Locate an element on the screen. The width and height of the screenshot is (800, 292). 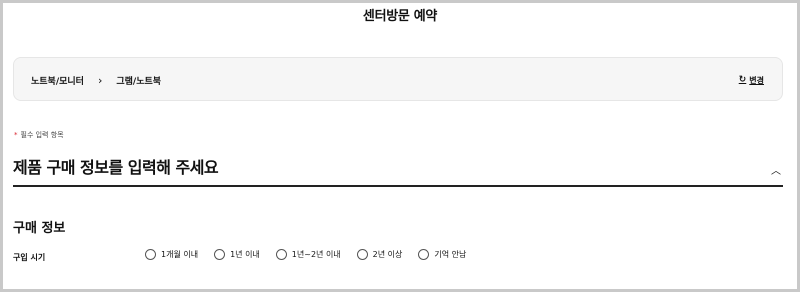
section-header: 제품 구매 정보를 입력해 주세요 ︿ is located at coordinates (398, 168).